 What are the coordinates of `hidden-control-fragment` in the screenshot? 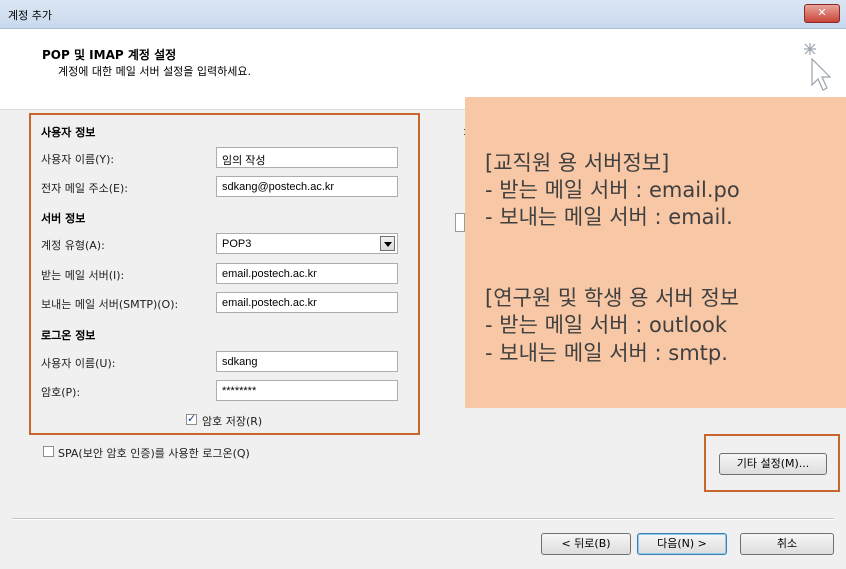 It's located at (460, 222).